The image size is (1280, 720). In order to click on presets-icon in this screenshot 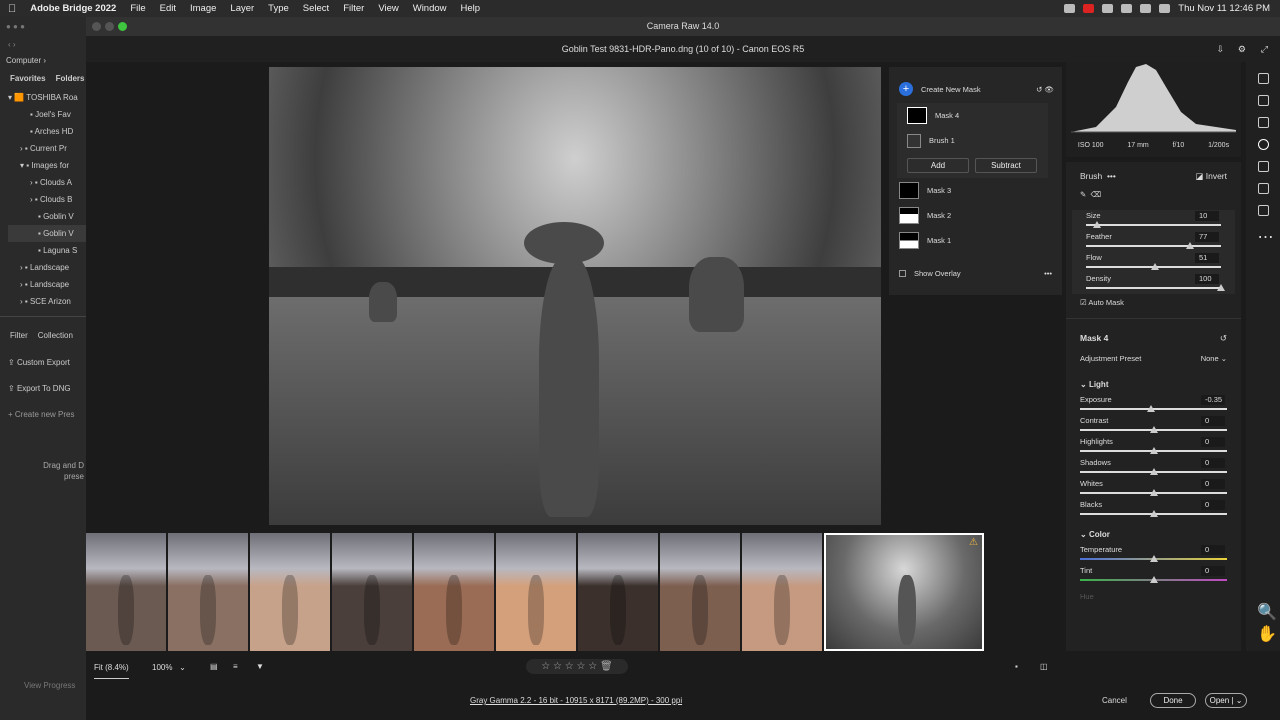, I will do `click(1263, 210)`.